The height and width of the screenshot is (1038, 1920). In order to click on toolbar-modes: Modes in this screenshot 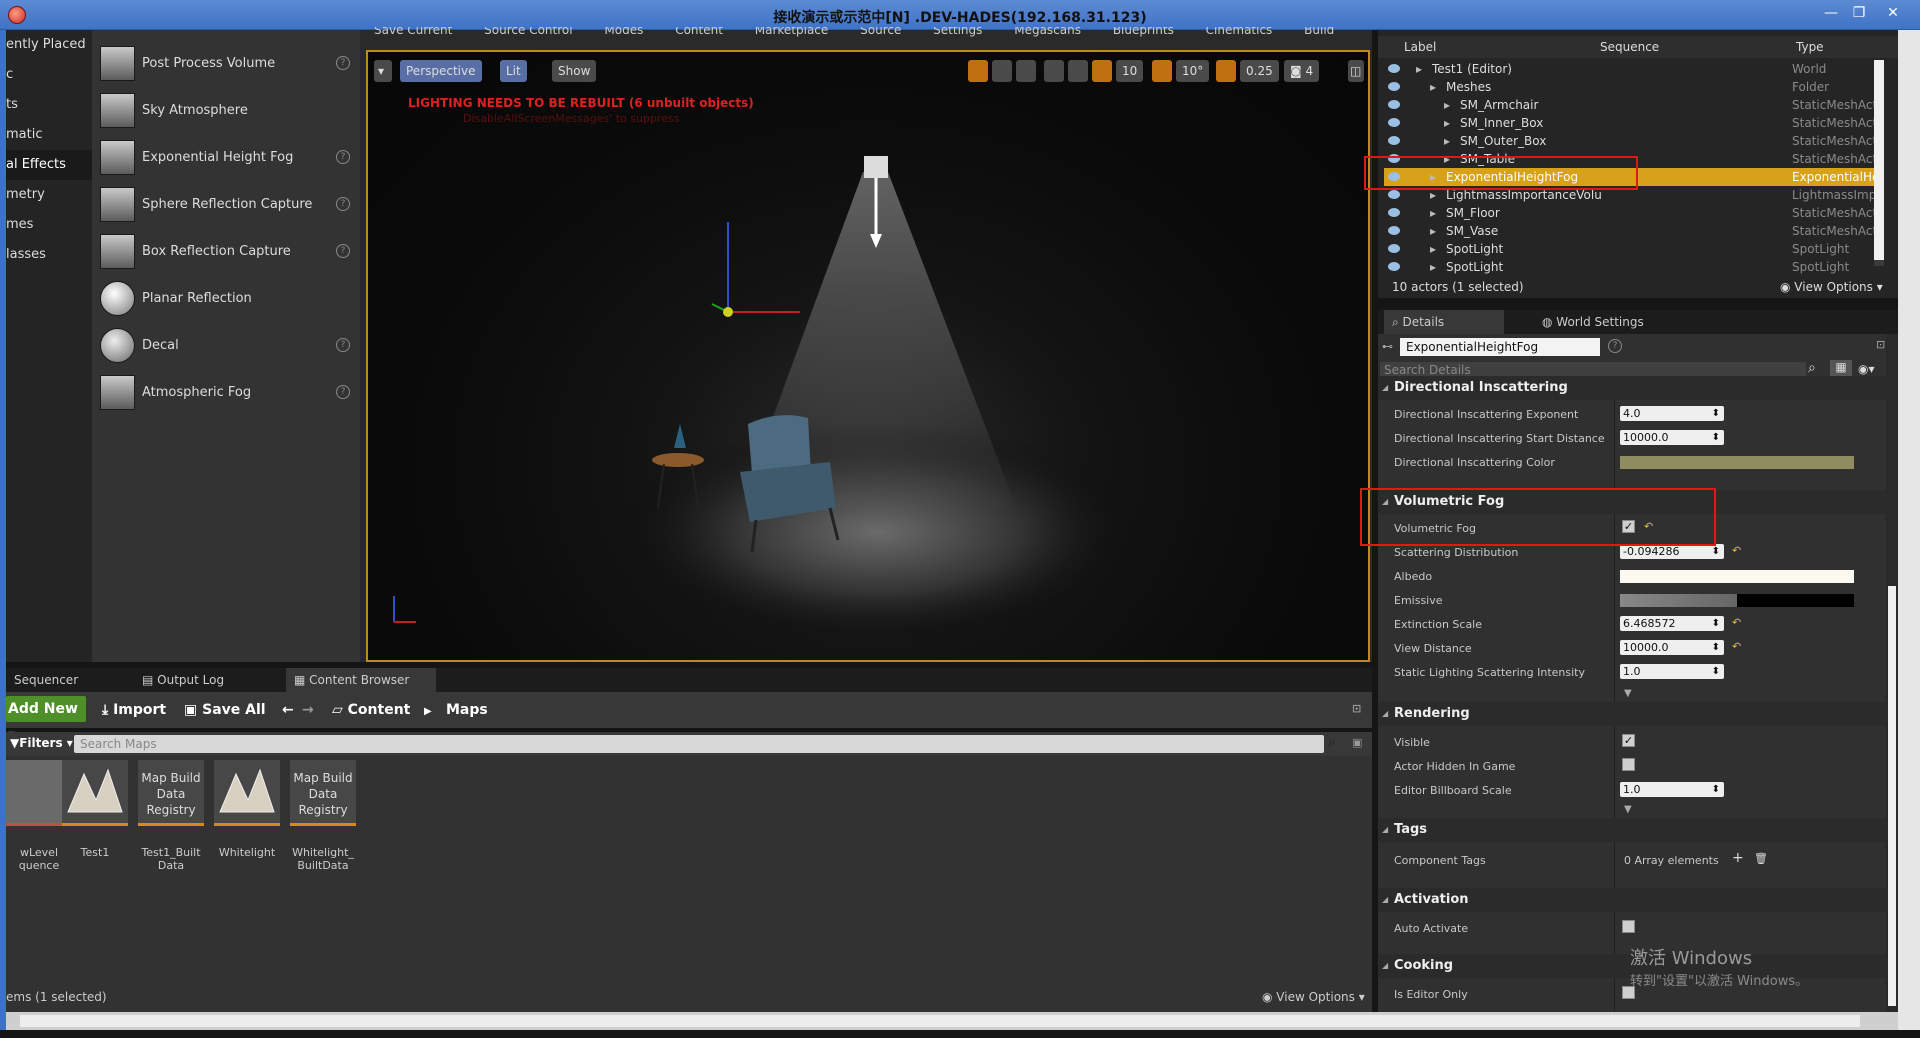, I will do `click(623, 32)`.